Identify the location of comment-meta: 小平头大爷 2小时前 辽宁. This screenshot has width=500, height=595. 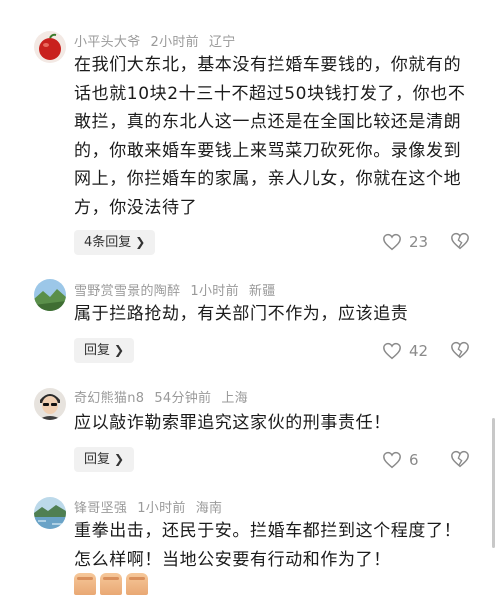
(160, 40).